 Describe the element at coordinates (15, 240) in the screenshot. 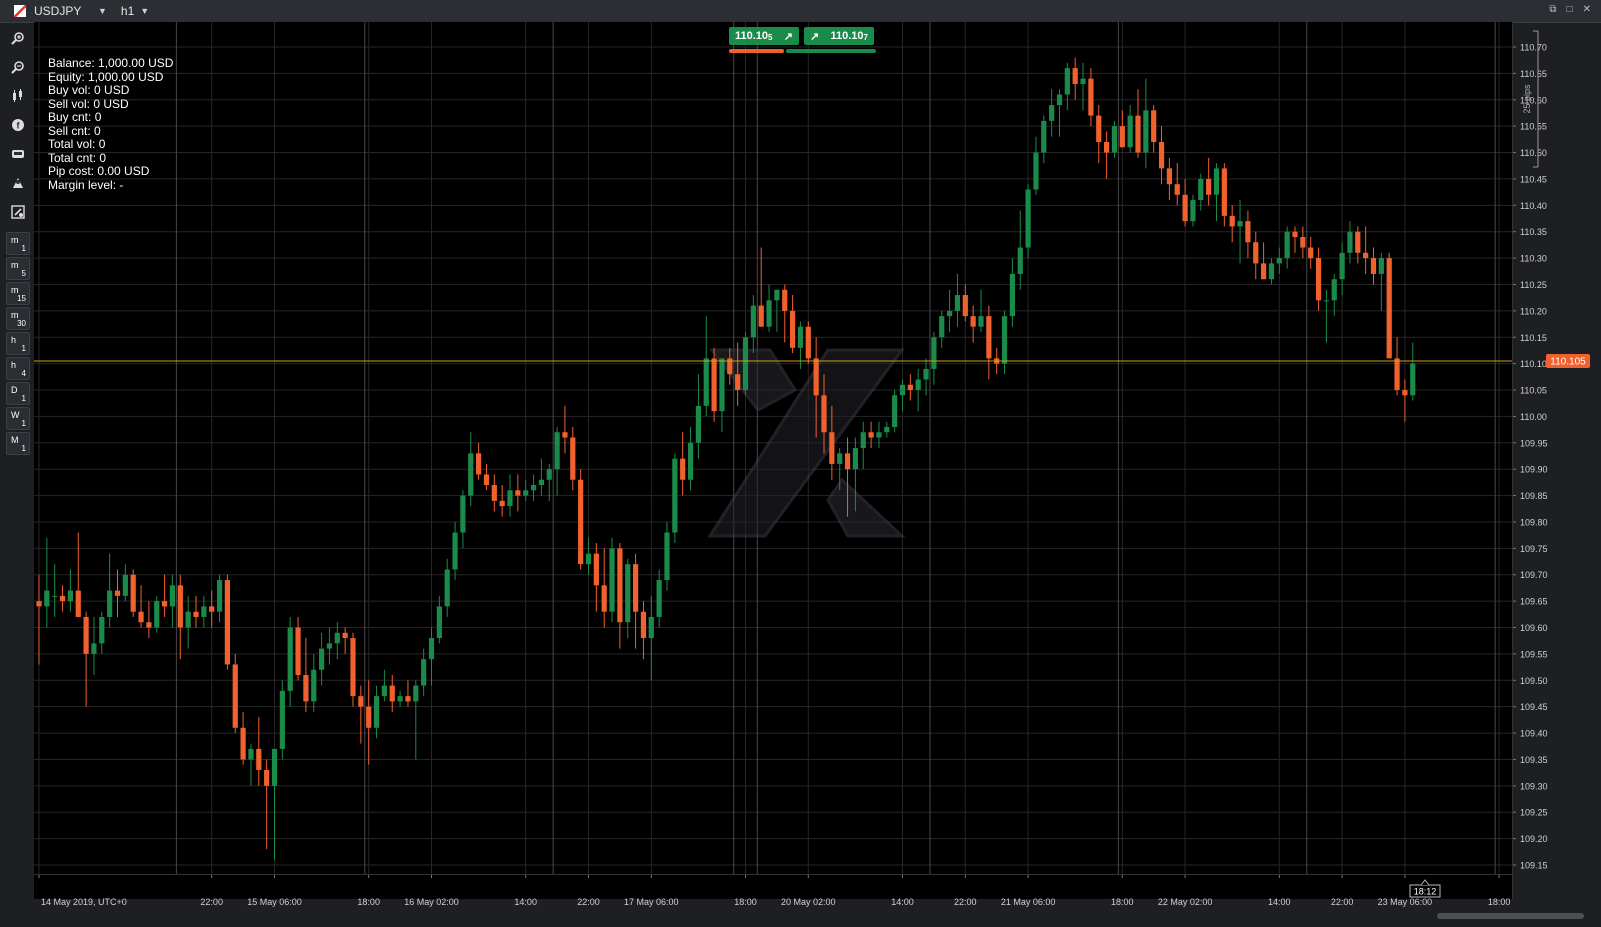

I see `timeframe-button-unit: m` at that location.